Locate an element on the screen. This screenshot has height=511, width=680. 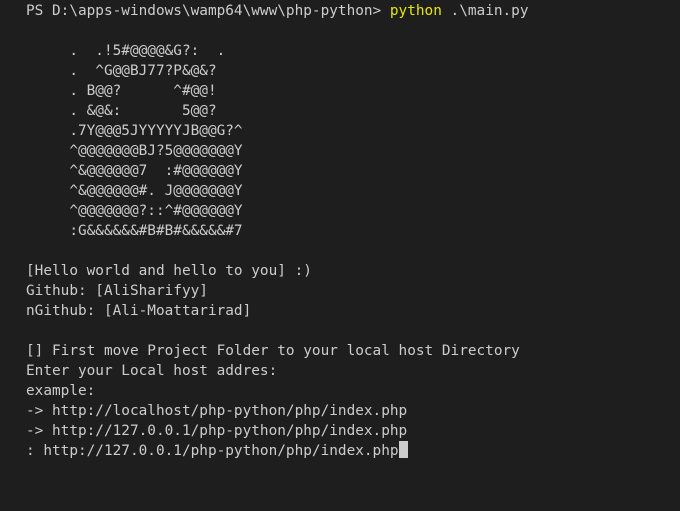
ngithub-line: nGithub: [Ali-Moattarirad] is located at coordinates (139, 311).